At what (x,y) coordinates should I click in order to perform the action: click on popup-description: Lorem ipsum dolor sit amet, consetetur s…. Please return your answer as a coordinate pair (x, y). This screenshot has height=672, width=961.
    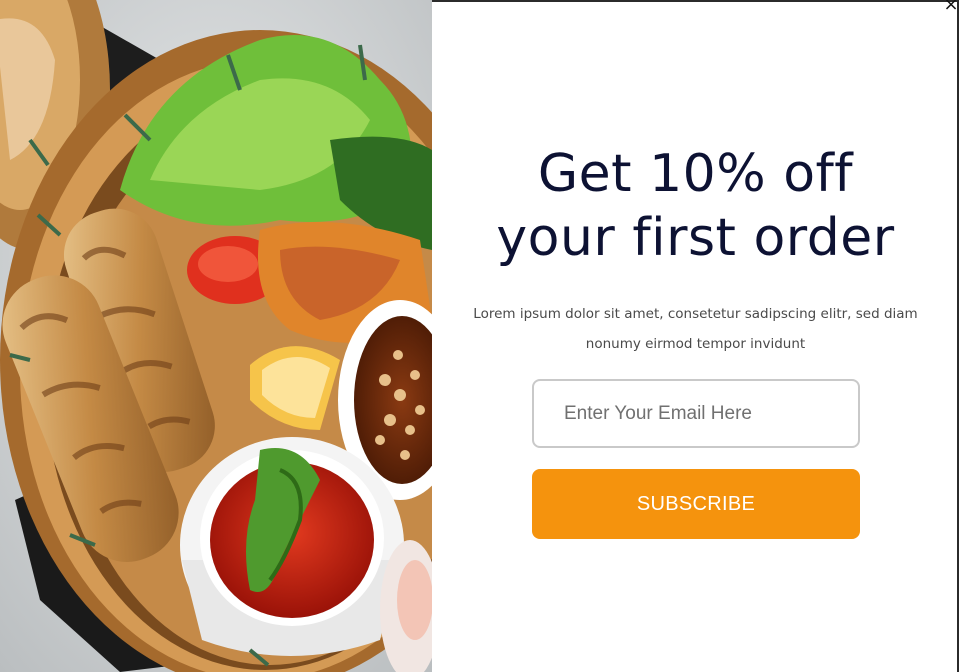
    Looking at the image, I should click on (695, 329).